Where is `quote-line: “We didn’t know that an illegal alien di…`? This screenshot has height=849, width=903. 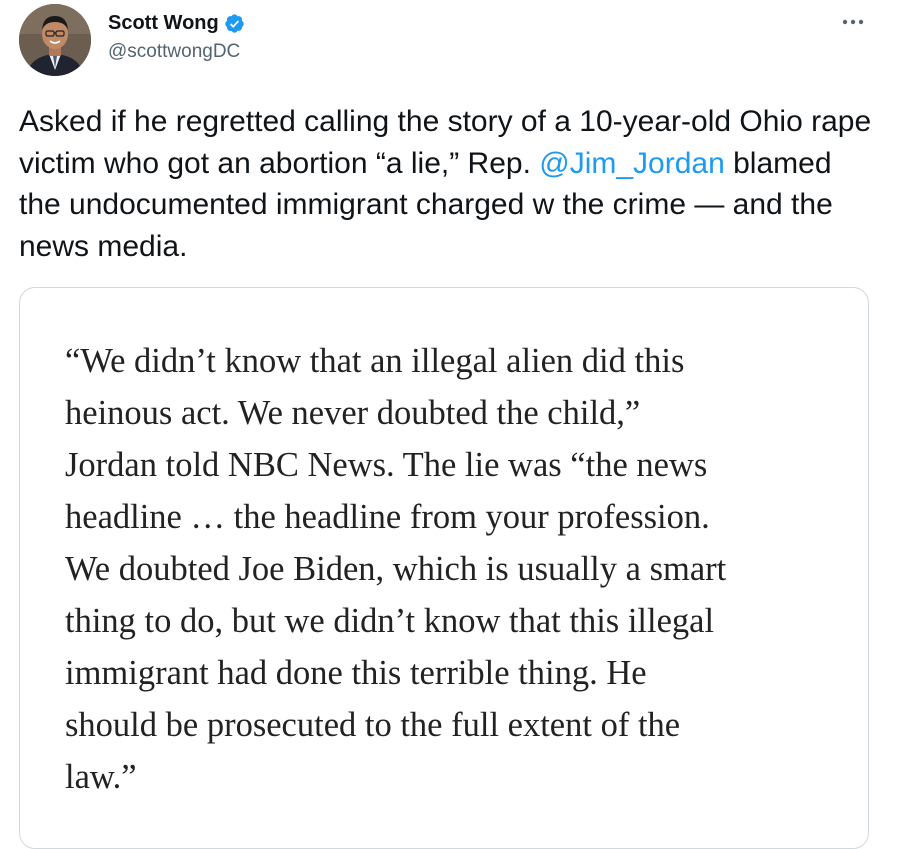
quote-line: “We didn’t know that an illegal alien di… is located at coordinates (375, 361).